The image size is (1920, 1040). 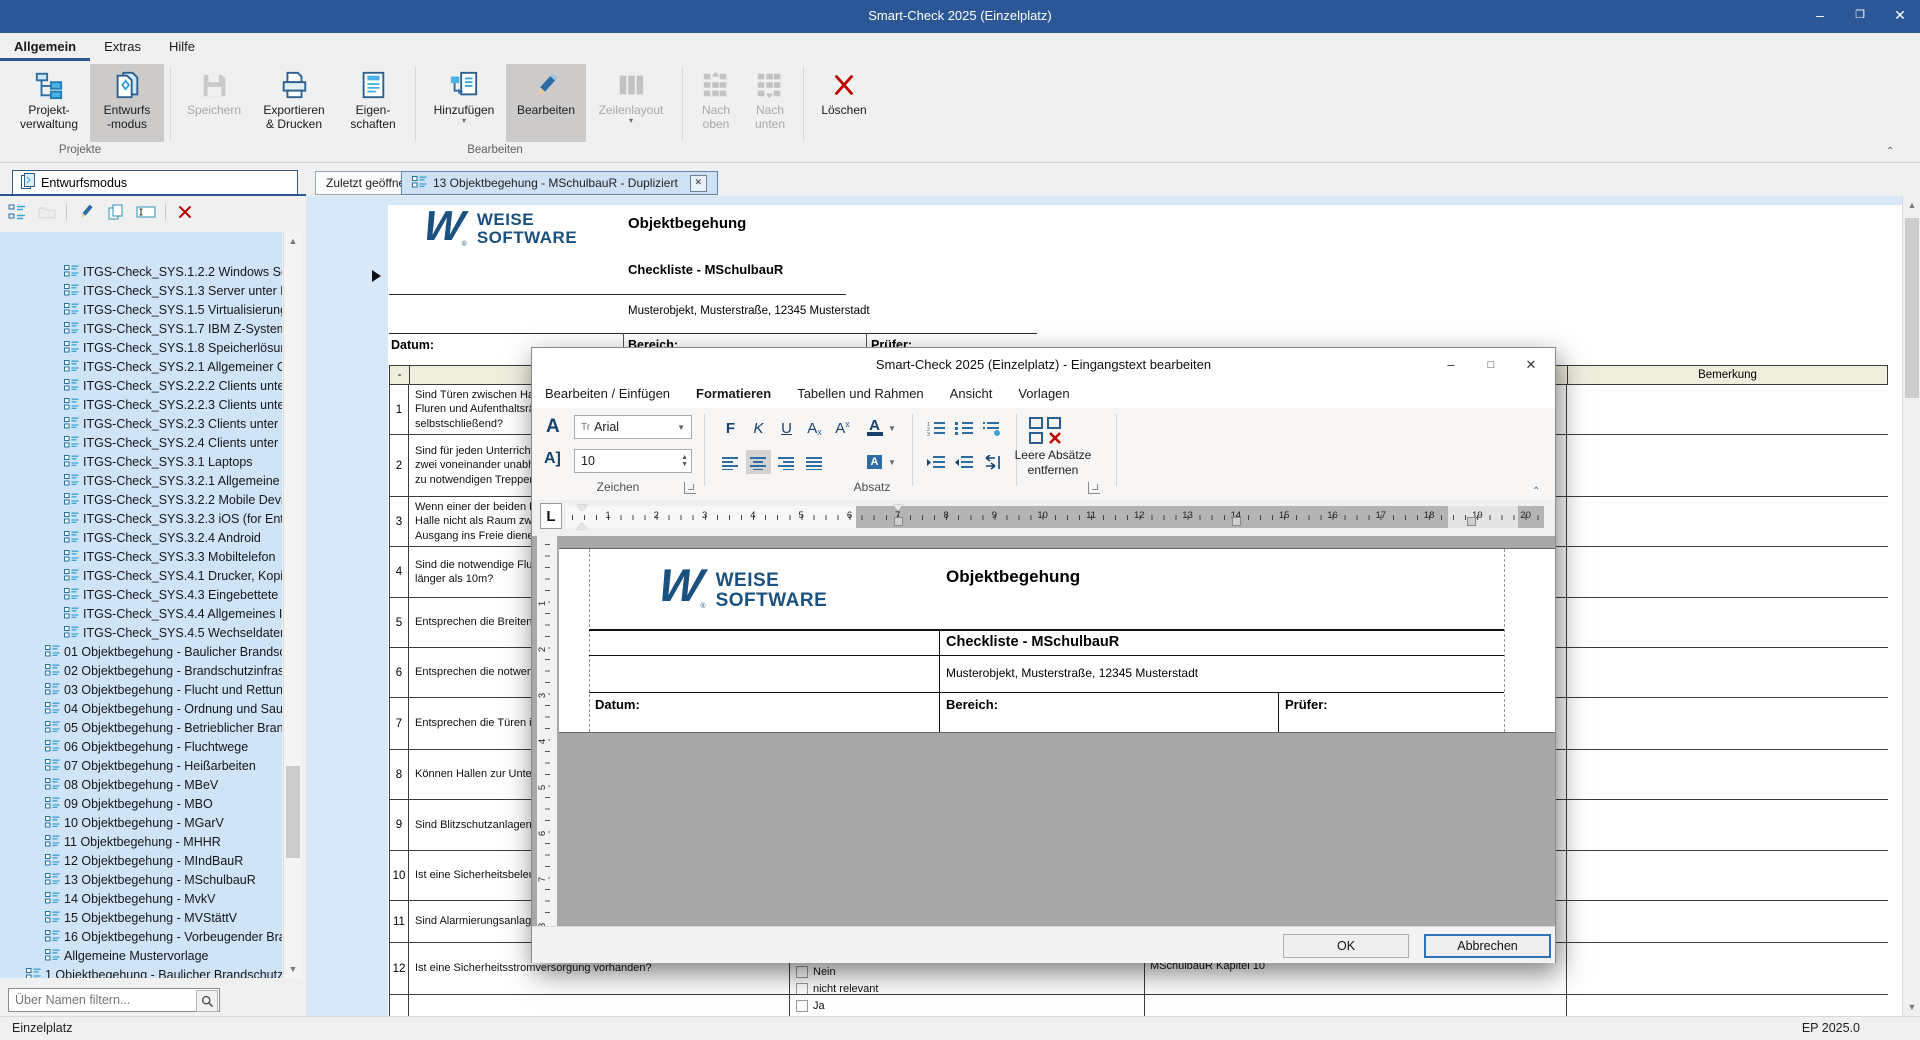 I want to click on bullet-list-button, so click(x=964, y=428).